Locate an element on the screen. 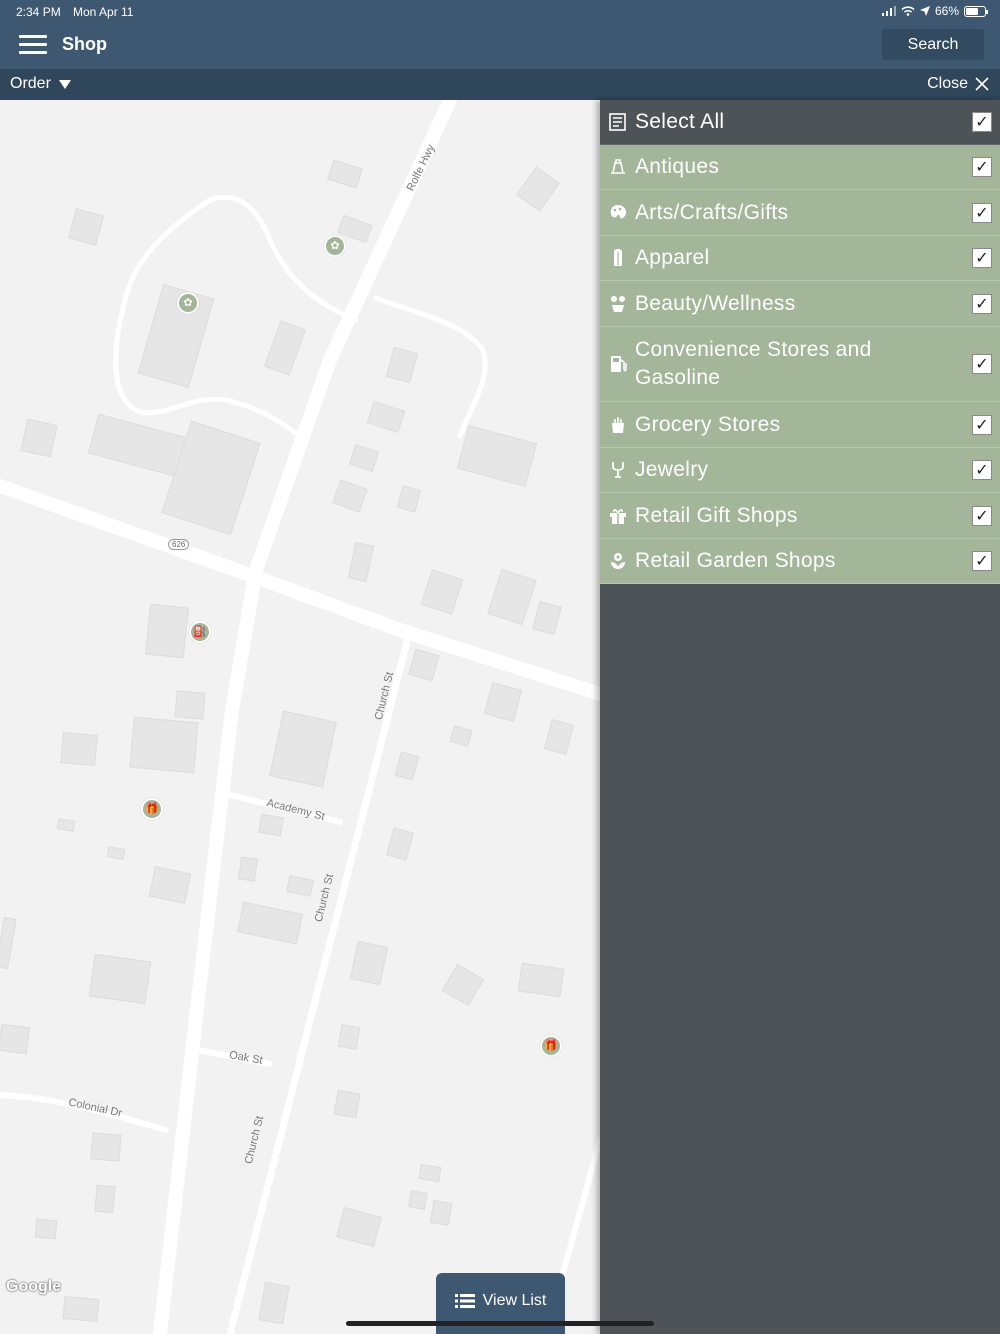  category-row-convenience-gasoline: Convenience Stores and Gasoline ✓ is located at coordinates (800, 364).